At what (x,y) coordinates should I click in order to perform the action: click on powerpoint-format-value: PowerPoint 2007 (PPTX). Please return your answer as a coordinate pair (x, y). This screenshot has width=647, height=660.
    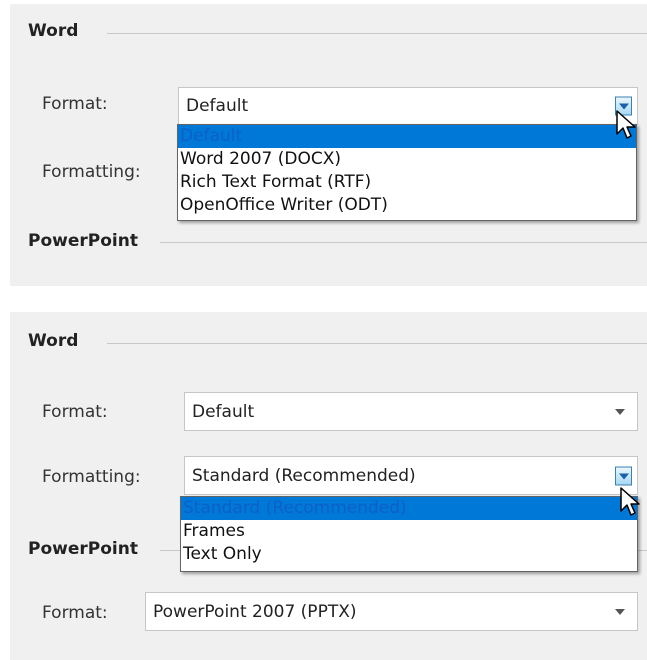
    Looking at the image, I should click on (255, 611).